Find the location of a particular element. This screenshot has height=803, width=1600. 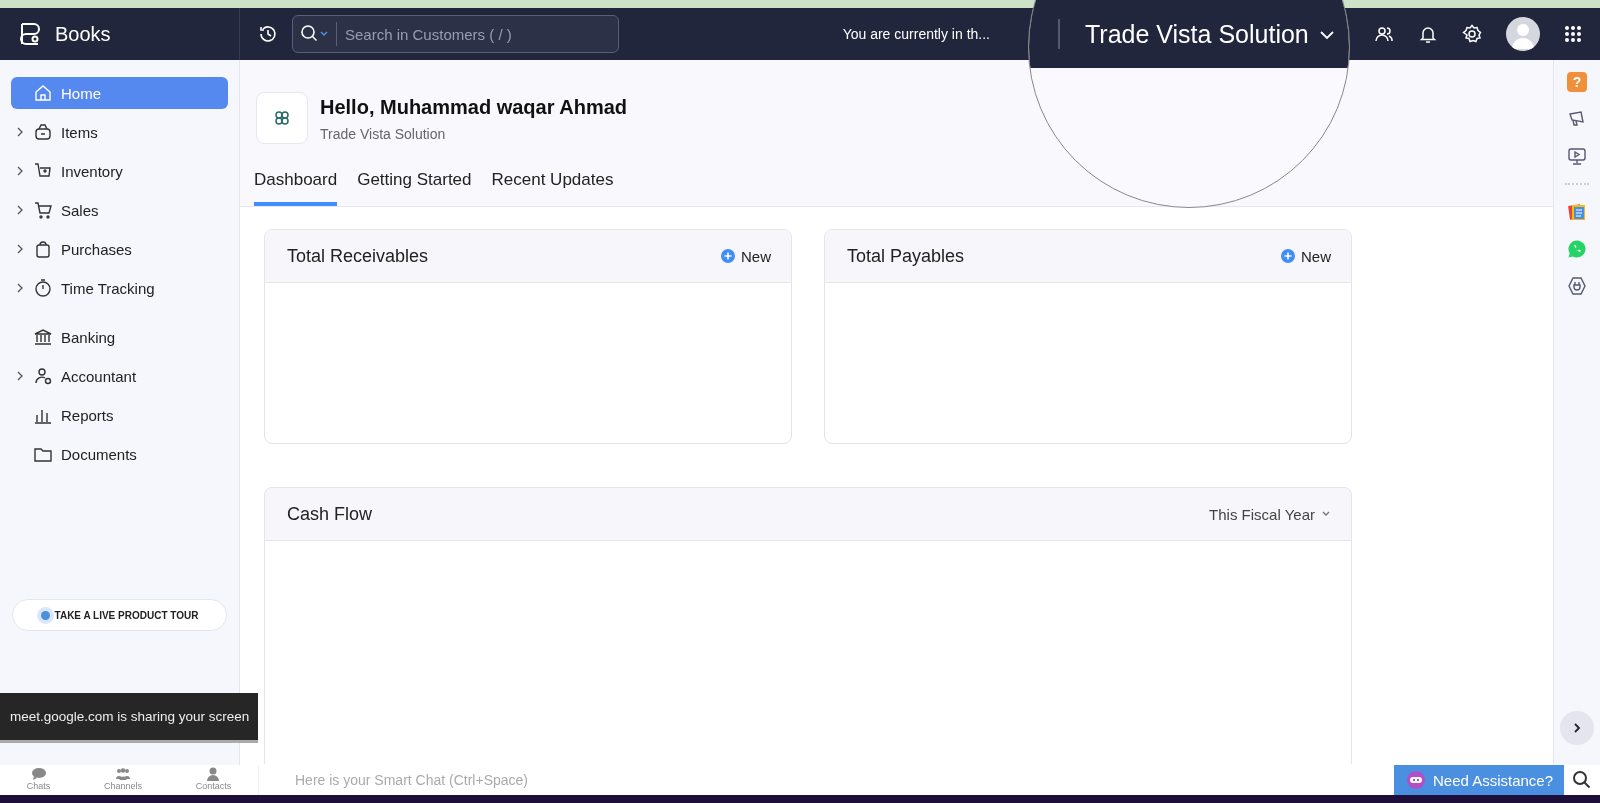

tab: Recent Updates is located at coordinates (552, 185).